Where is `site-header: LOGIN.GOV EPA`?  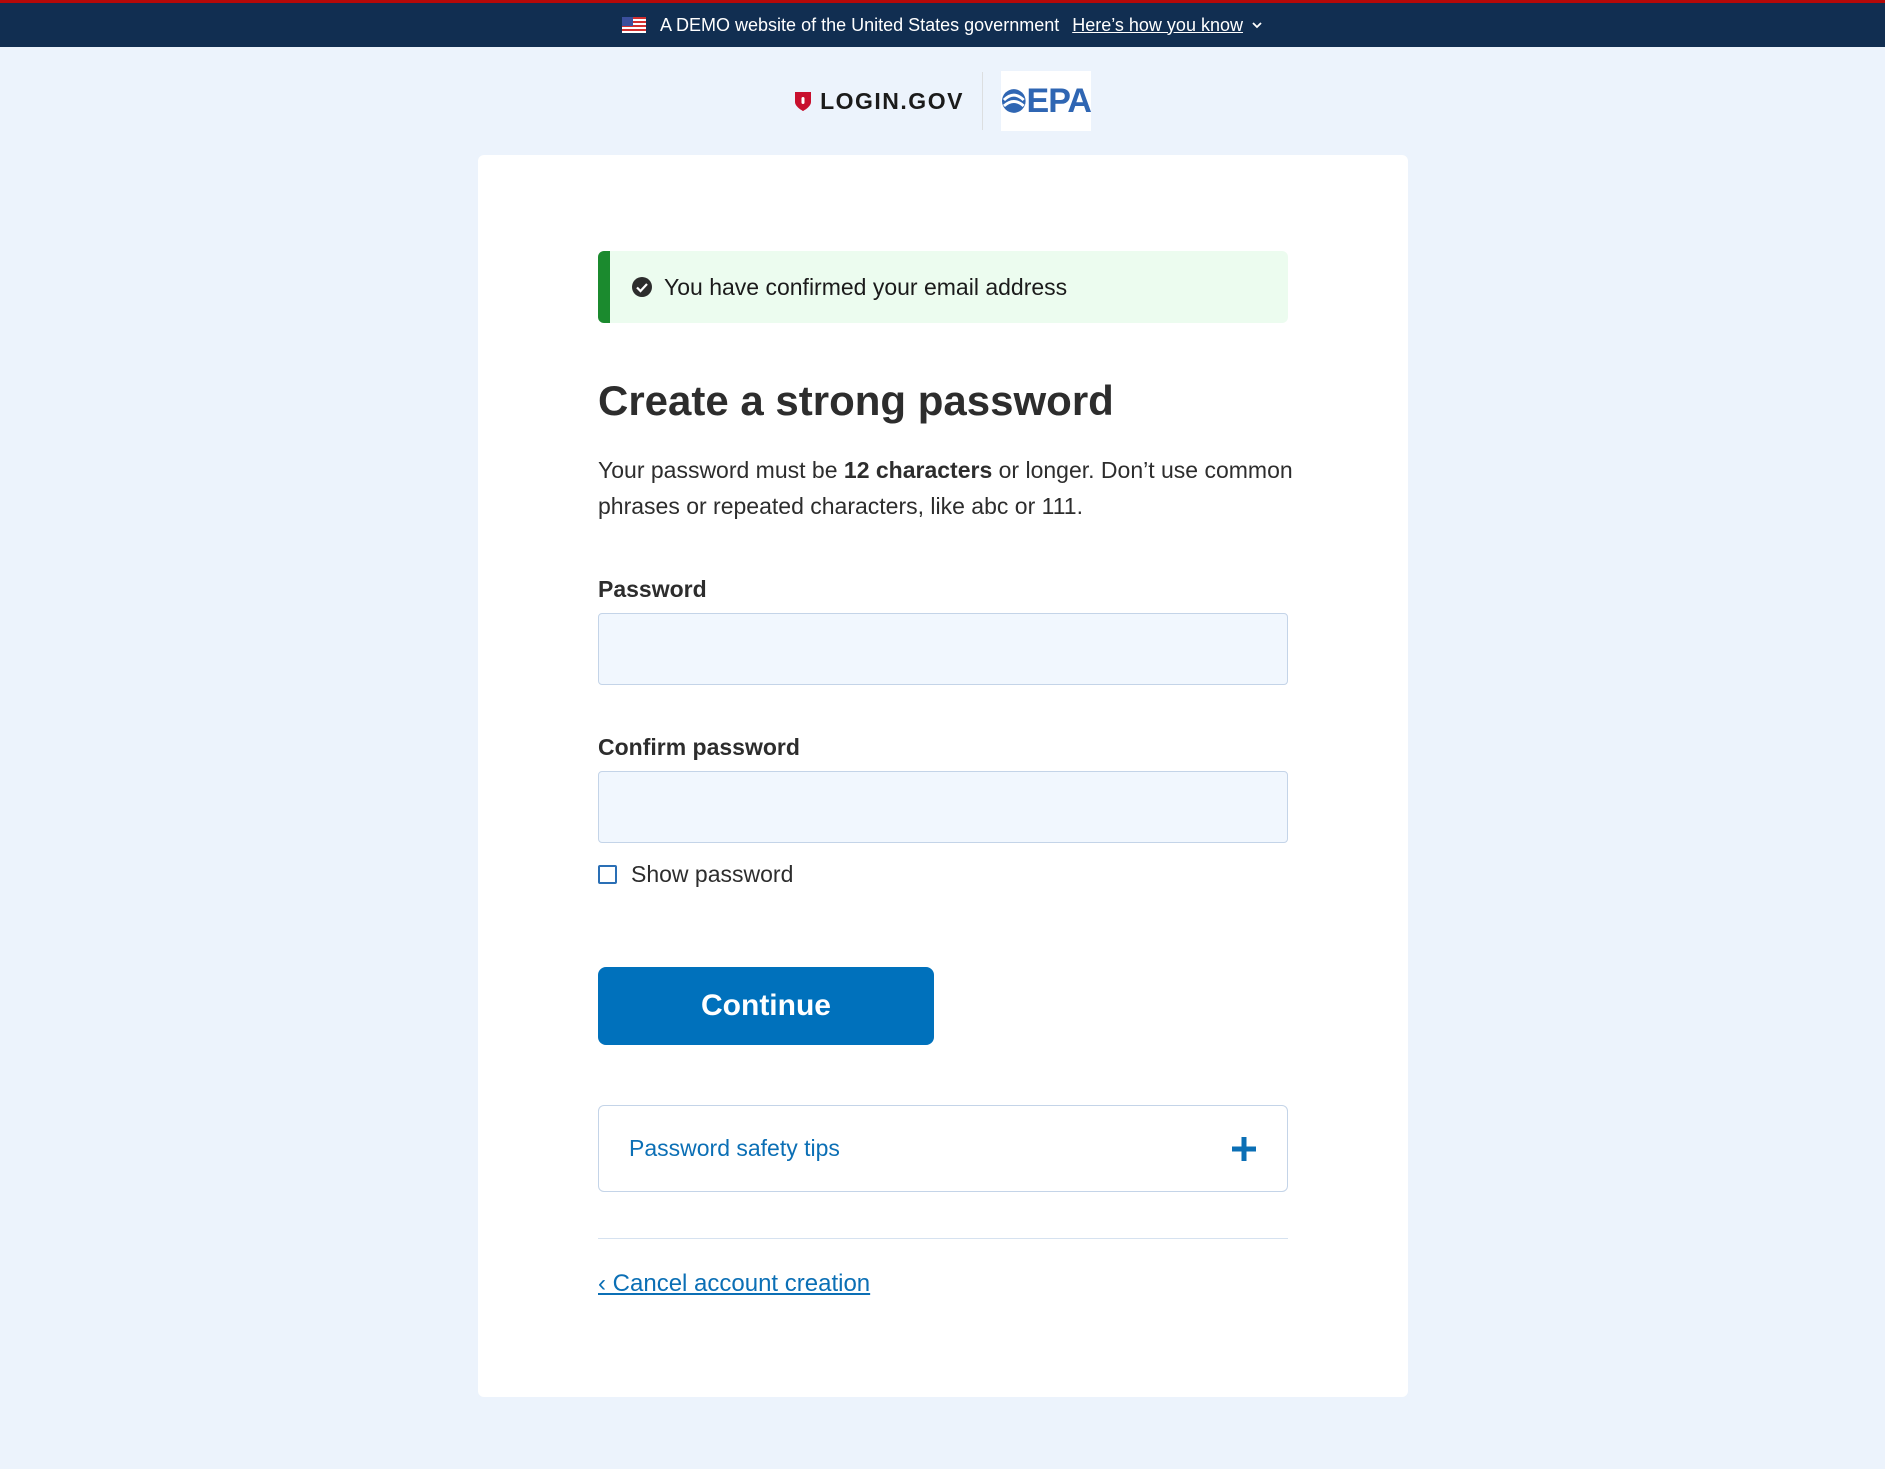
site-header: LOGIN.GOV EPA is located at coordinates (942, 101).